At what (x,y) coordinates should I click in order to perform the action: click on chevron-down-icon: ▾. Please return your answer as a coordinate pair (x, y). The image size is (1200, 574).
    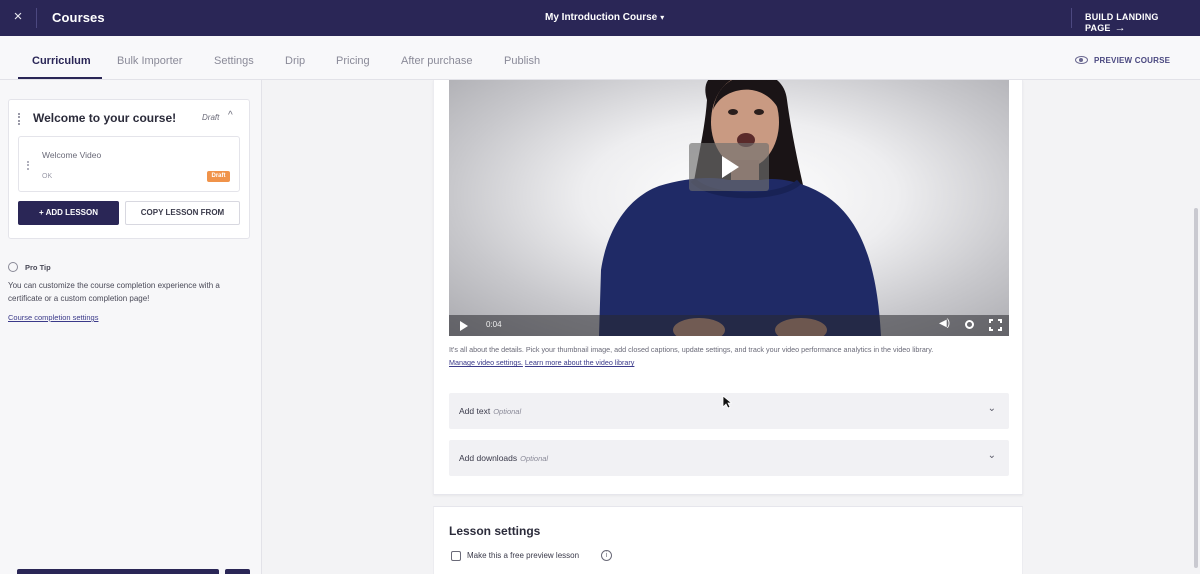
    Looking at the image, I should click on (662, 17).